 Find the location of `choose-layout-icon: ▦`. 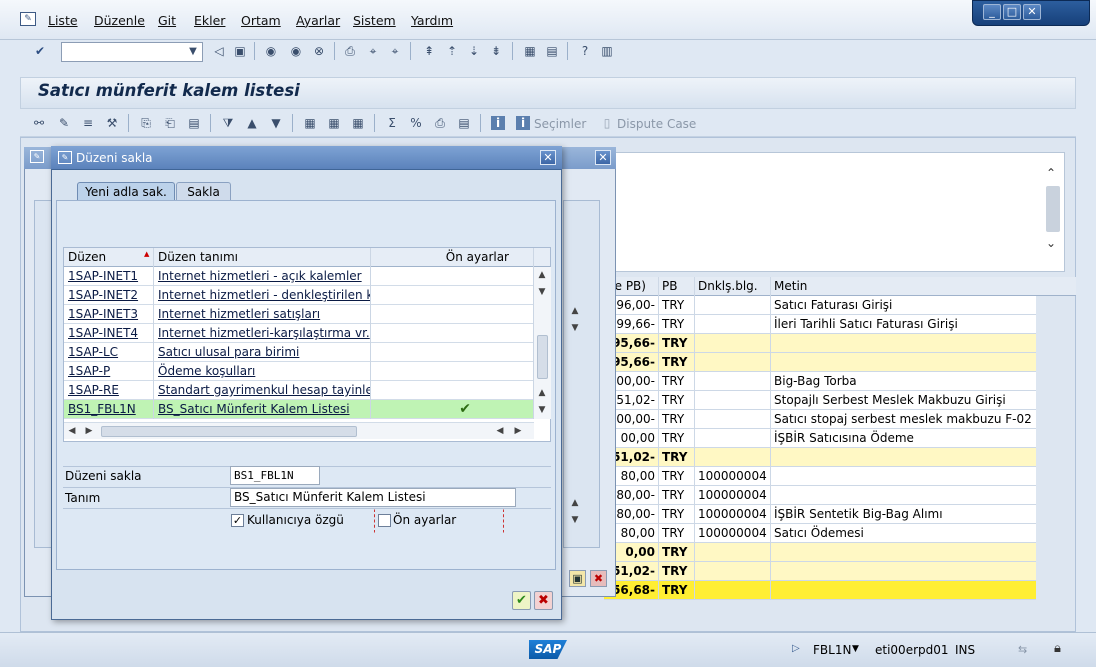

choose-layout-icon: ▦ is located at coordinates (334, 123).